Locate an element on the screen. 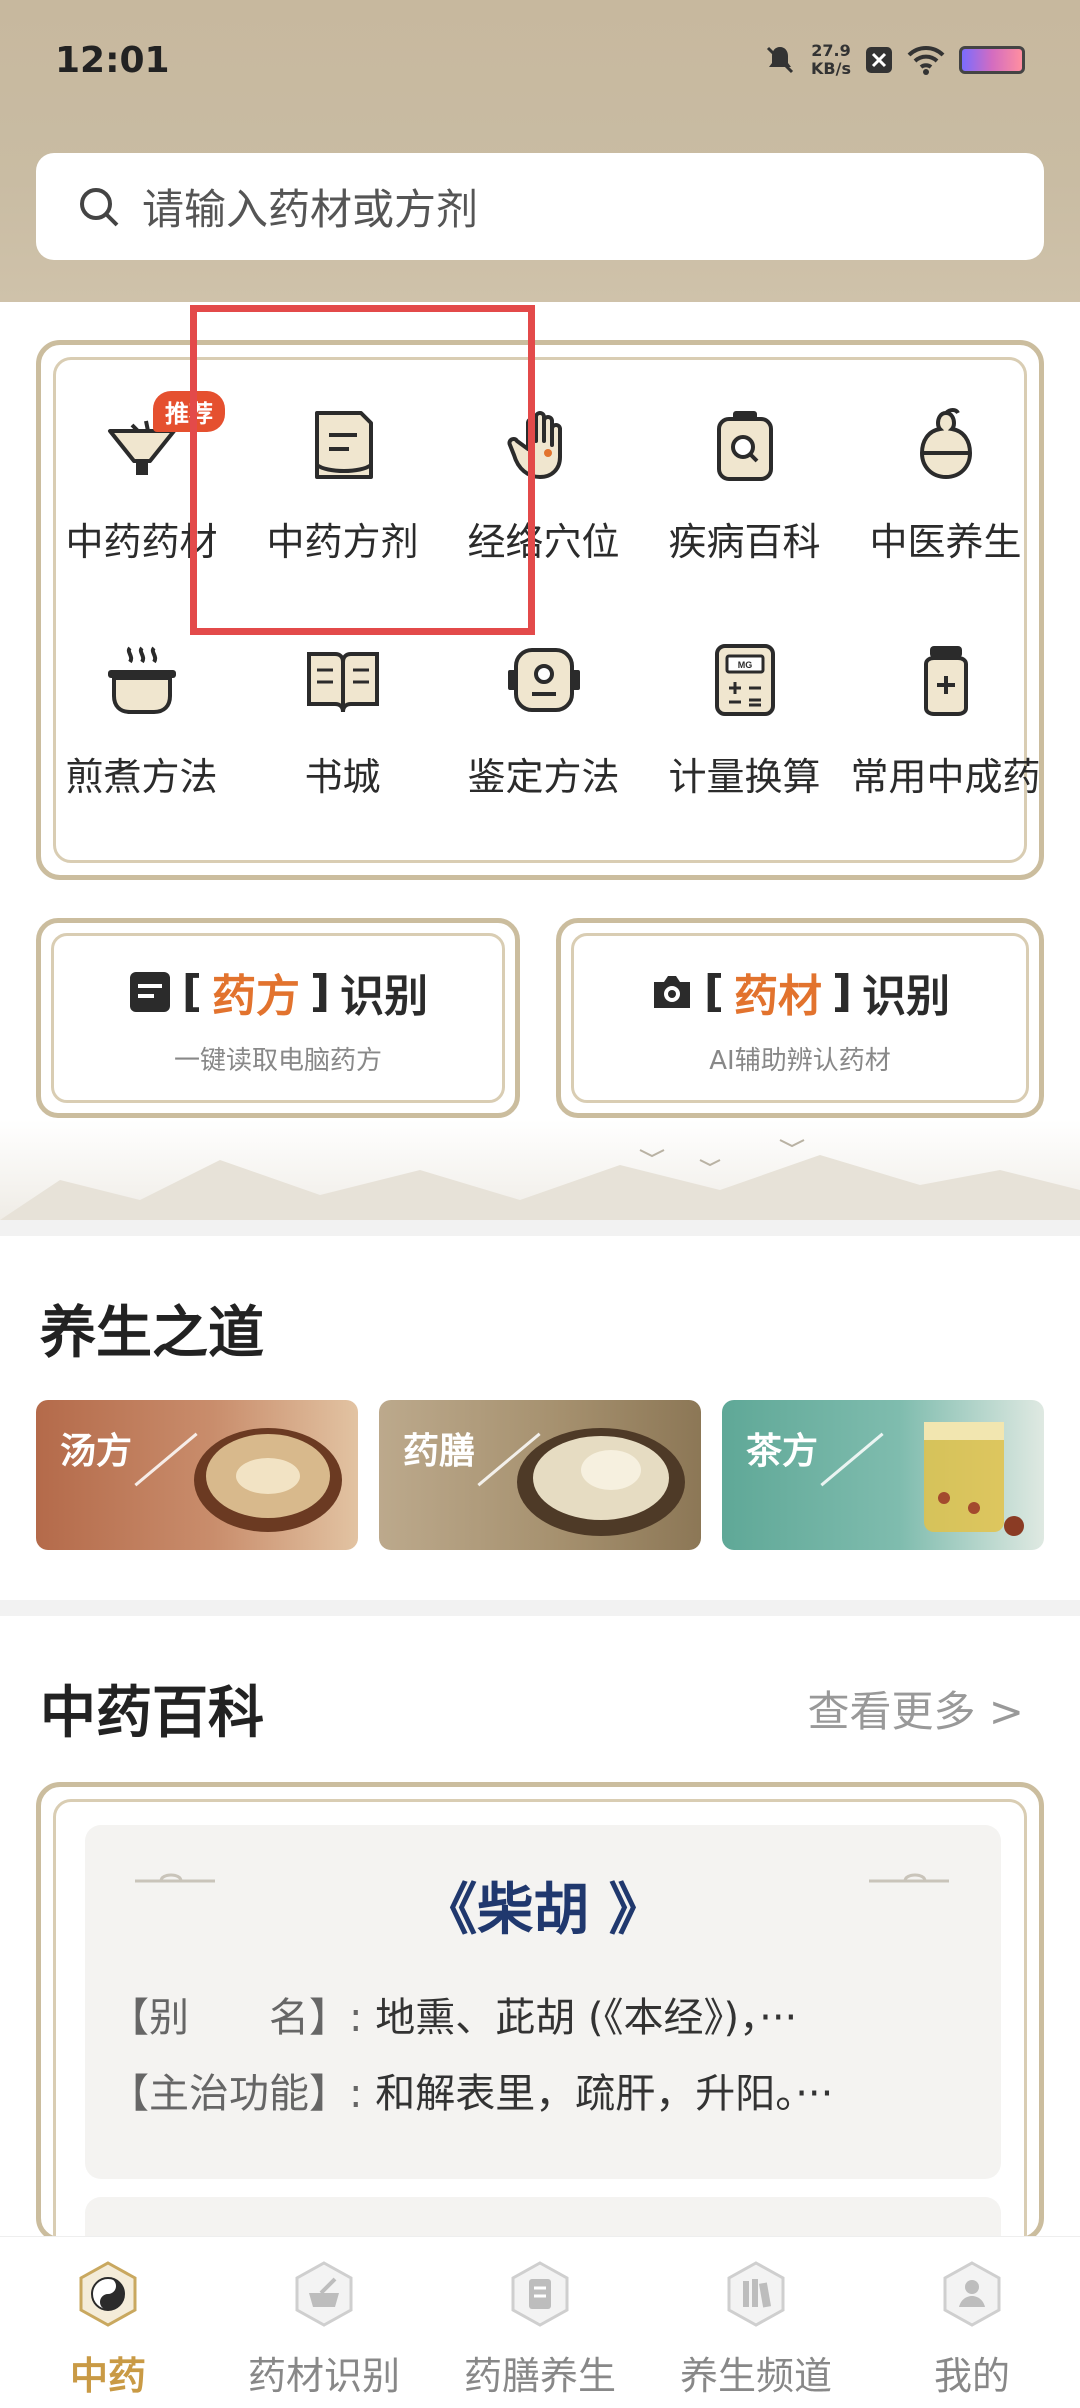 The image size is (1080, 2408). status-time: 12:01 is located at coordinates (112, 60).